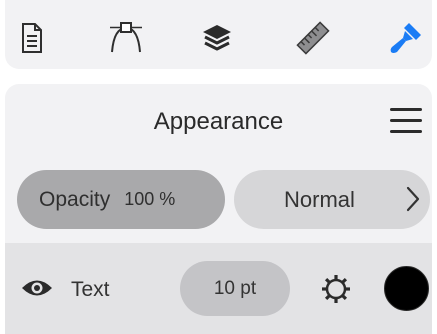 Image resolution: width=437 pixels, height=334 pixels. What do you see at coordinates (406, 109) in the screenshot?
I see `hamburger-icon` at bounding box center [406, 109].